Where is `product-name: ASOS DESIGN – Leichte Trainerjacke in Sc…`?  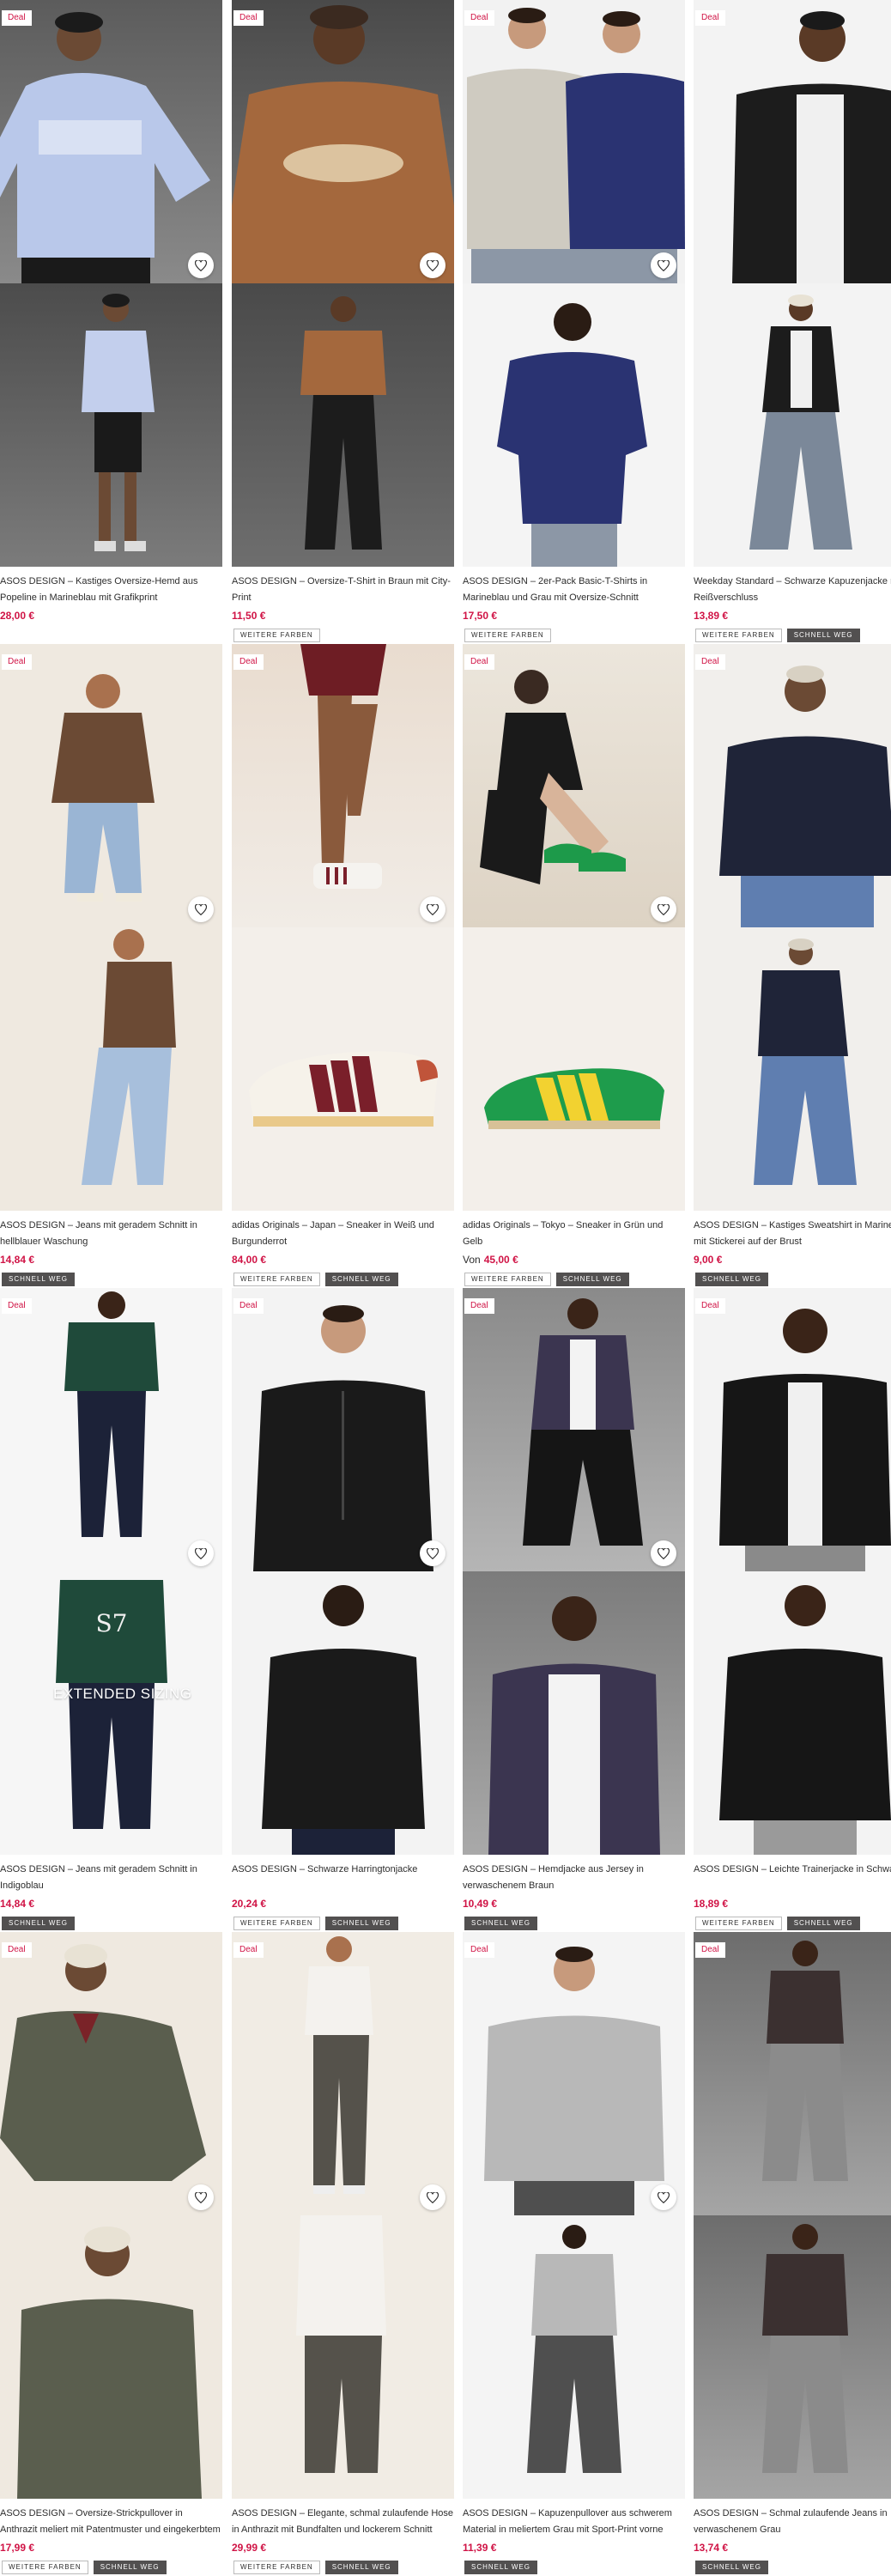 product-name: ASOS DESIGN – Leichte Trainerjacke in Sc… is located at coordinates (793, 1878).